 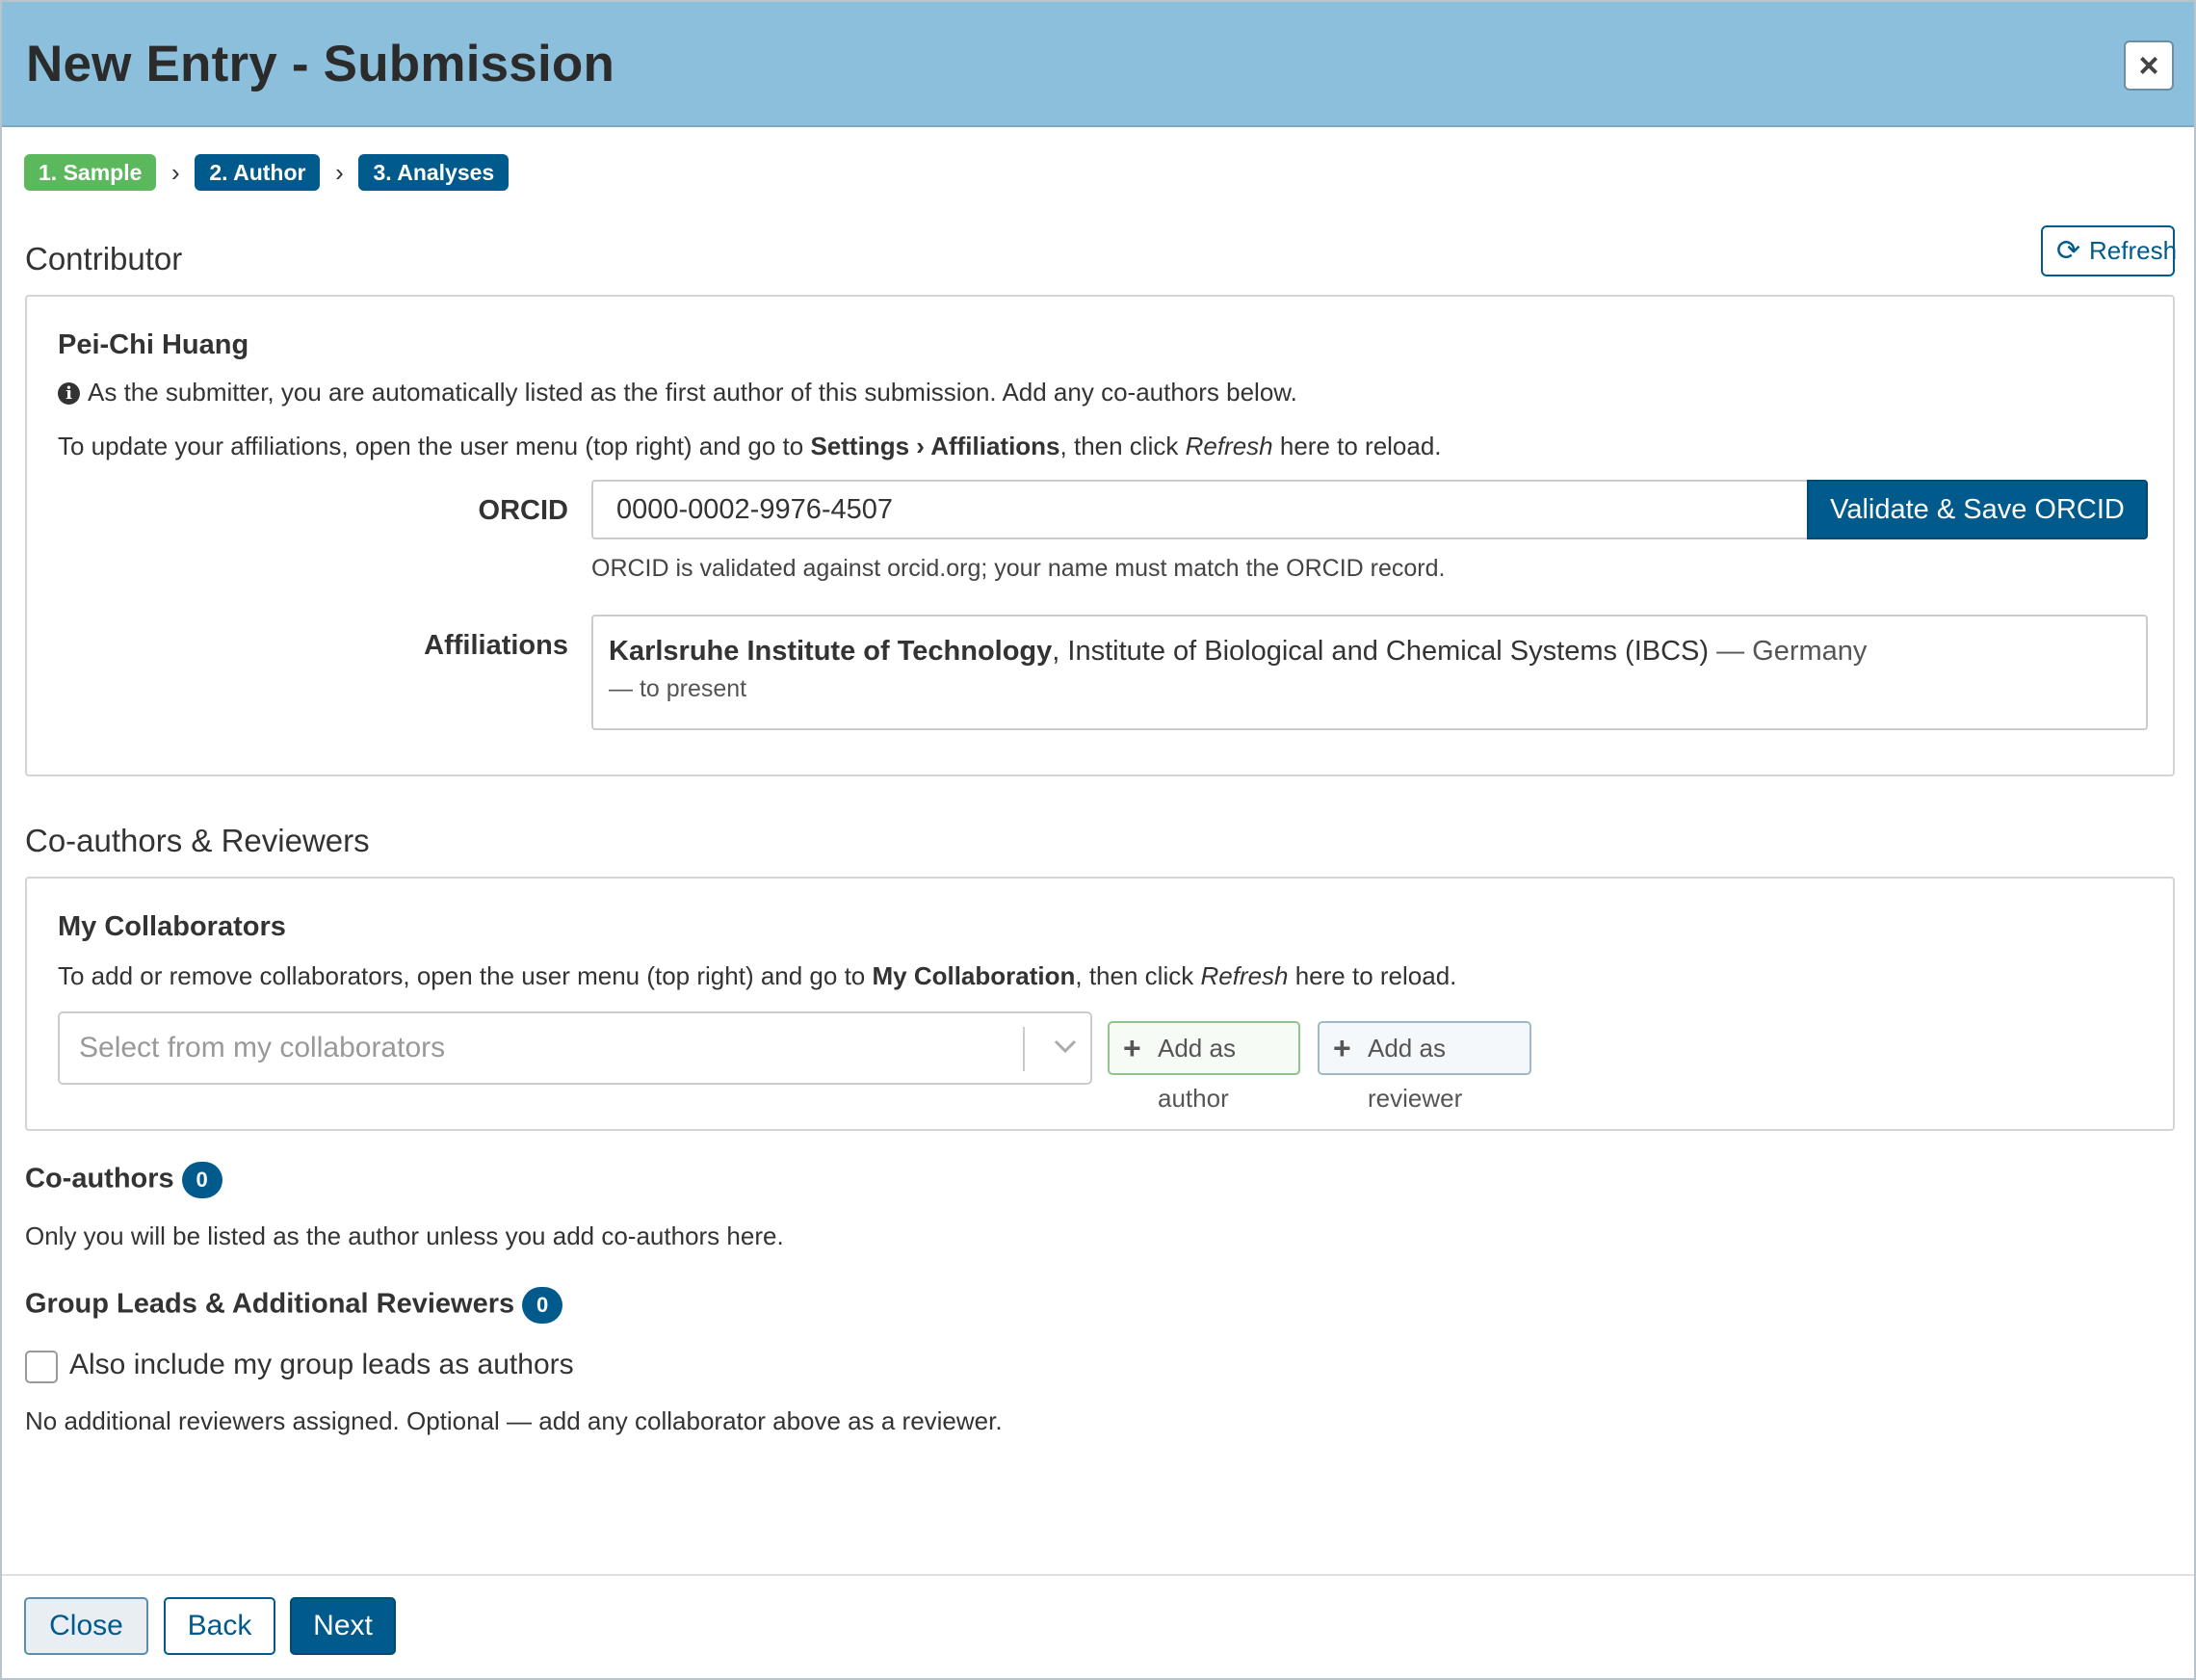 I want to click on refresh-icon: ⟳, so click(x=2068, y=251).